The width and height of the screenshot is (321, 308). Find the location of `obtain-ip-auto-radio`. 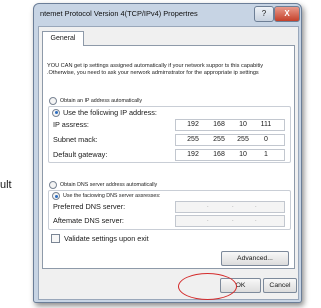

obtain-ip-auto-radio is located at coordinates (53, 101).